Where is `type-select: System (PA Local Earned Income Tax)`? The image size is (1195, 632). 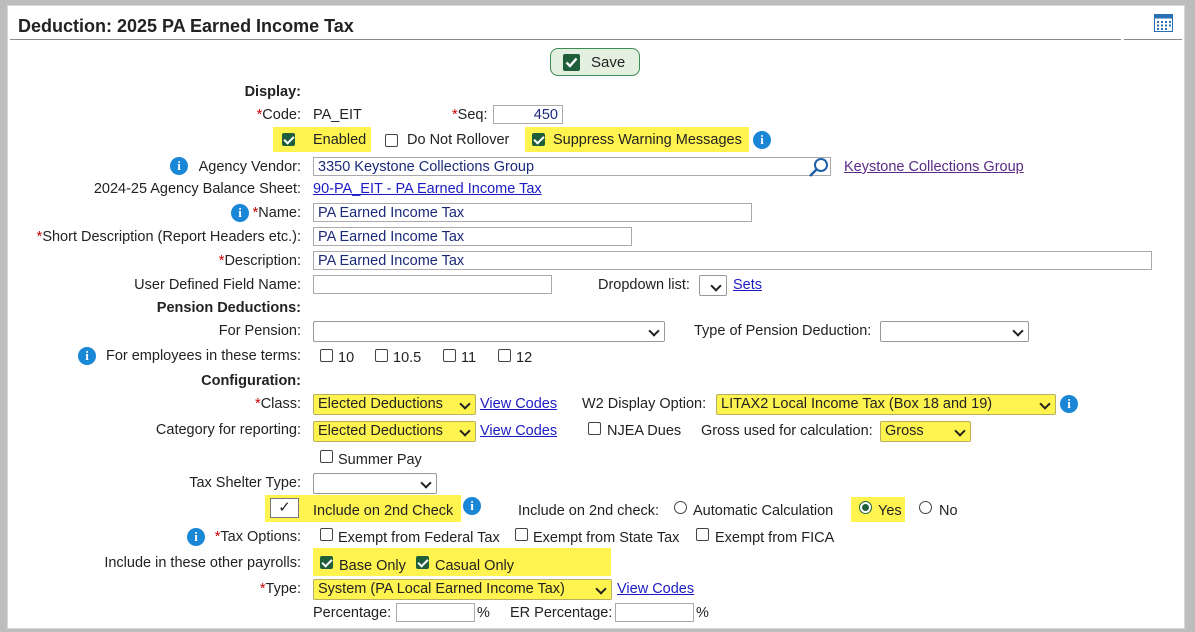
type-select: System (PA Local Earned Income Tax) is located at coordinates (462, 589).